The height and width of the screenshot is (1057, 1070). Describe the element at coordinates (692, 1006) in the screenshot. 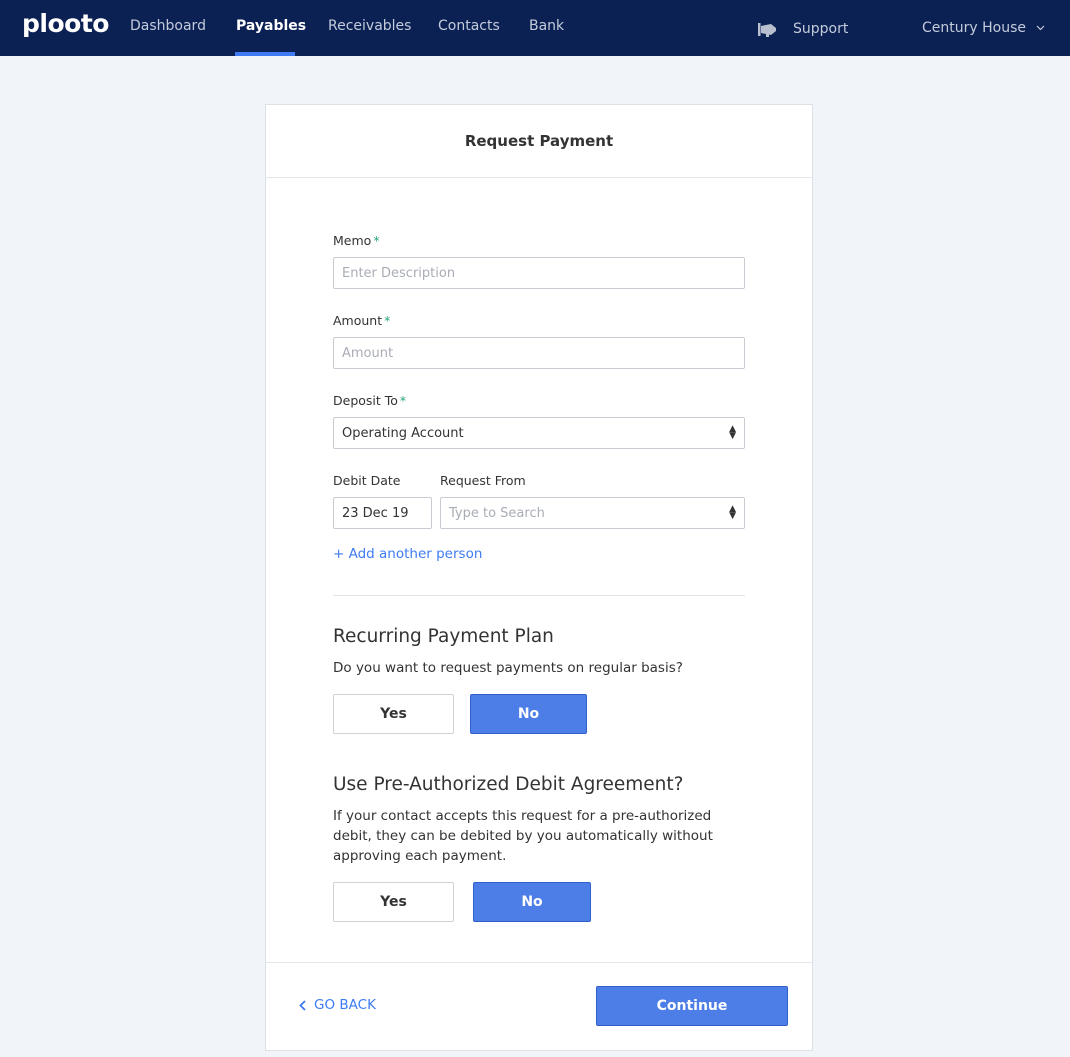

I see `continue-button: Continue` at that location.